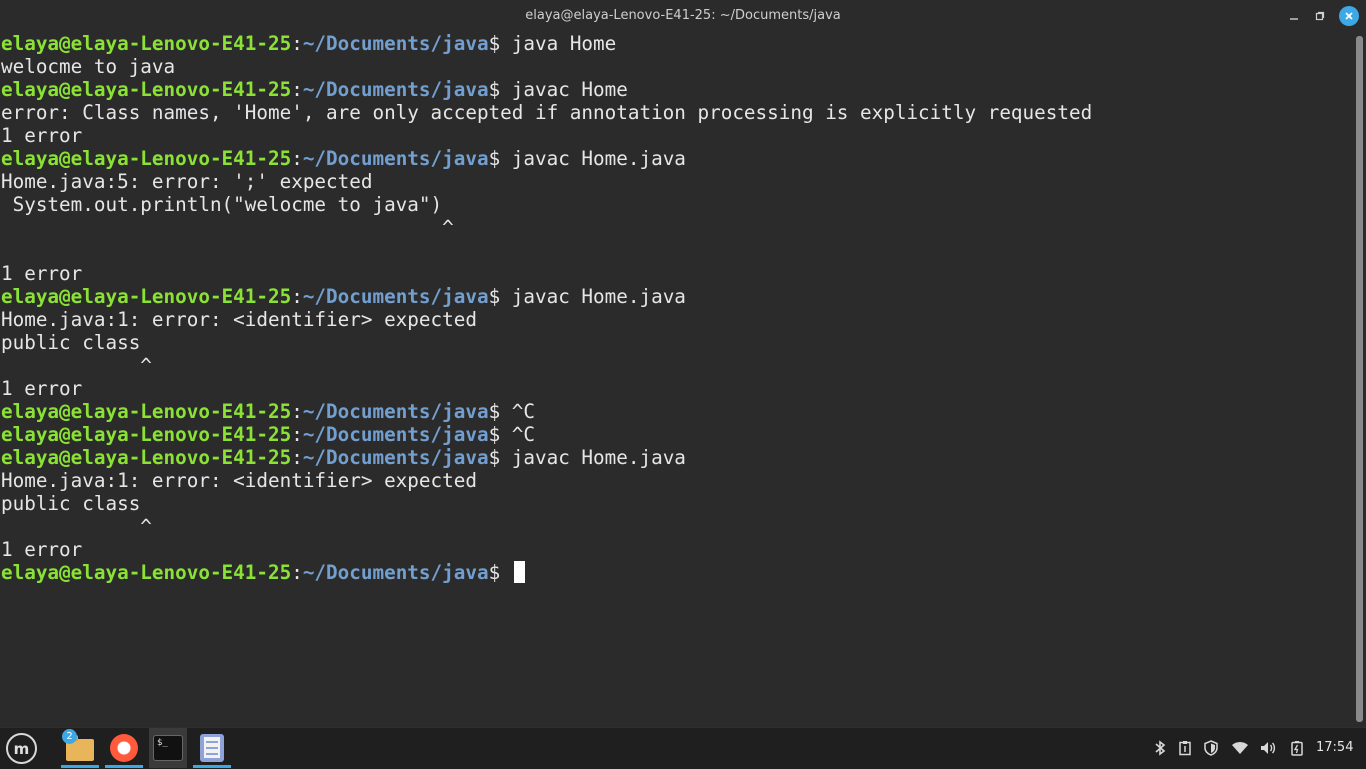 Image resolution: width=1366 pixels, height=769 pixels. I want to click on menu-label: m, so click(21, 748).